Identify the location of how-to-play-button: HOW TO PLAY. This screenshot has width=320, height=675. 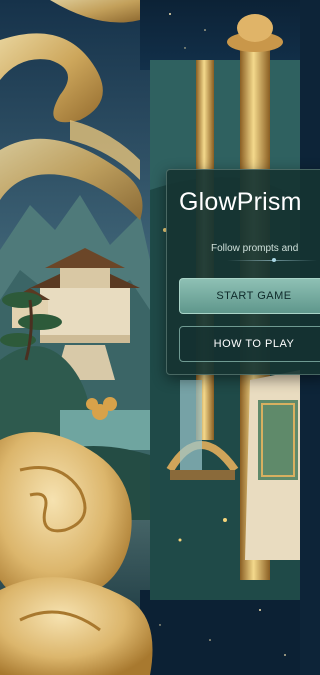
(249, 344).